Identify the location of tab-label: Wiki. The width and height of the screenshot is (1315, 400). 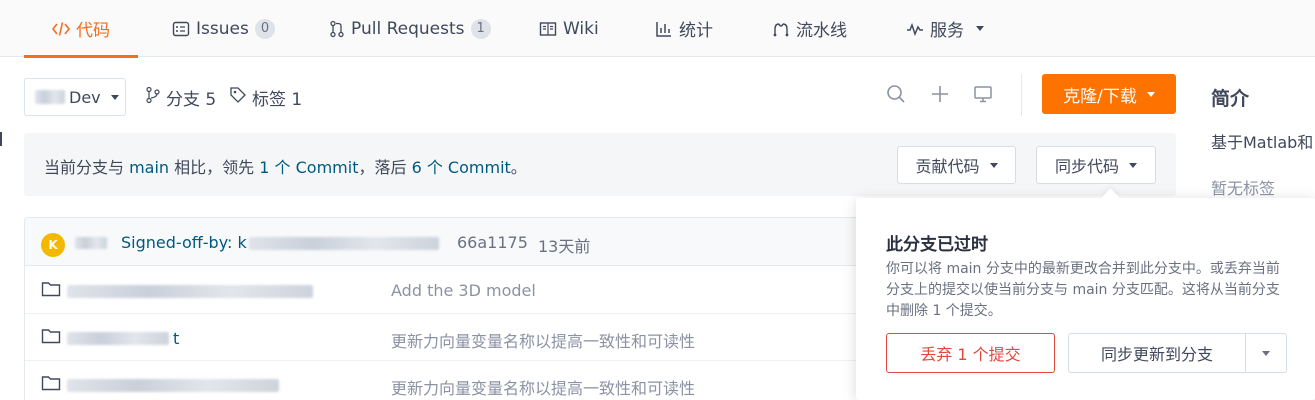
(581, 28).